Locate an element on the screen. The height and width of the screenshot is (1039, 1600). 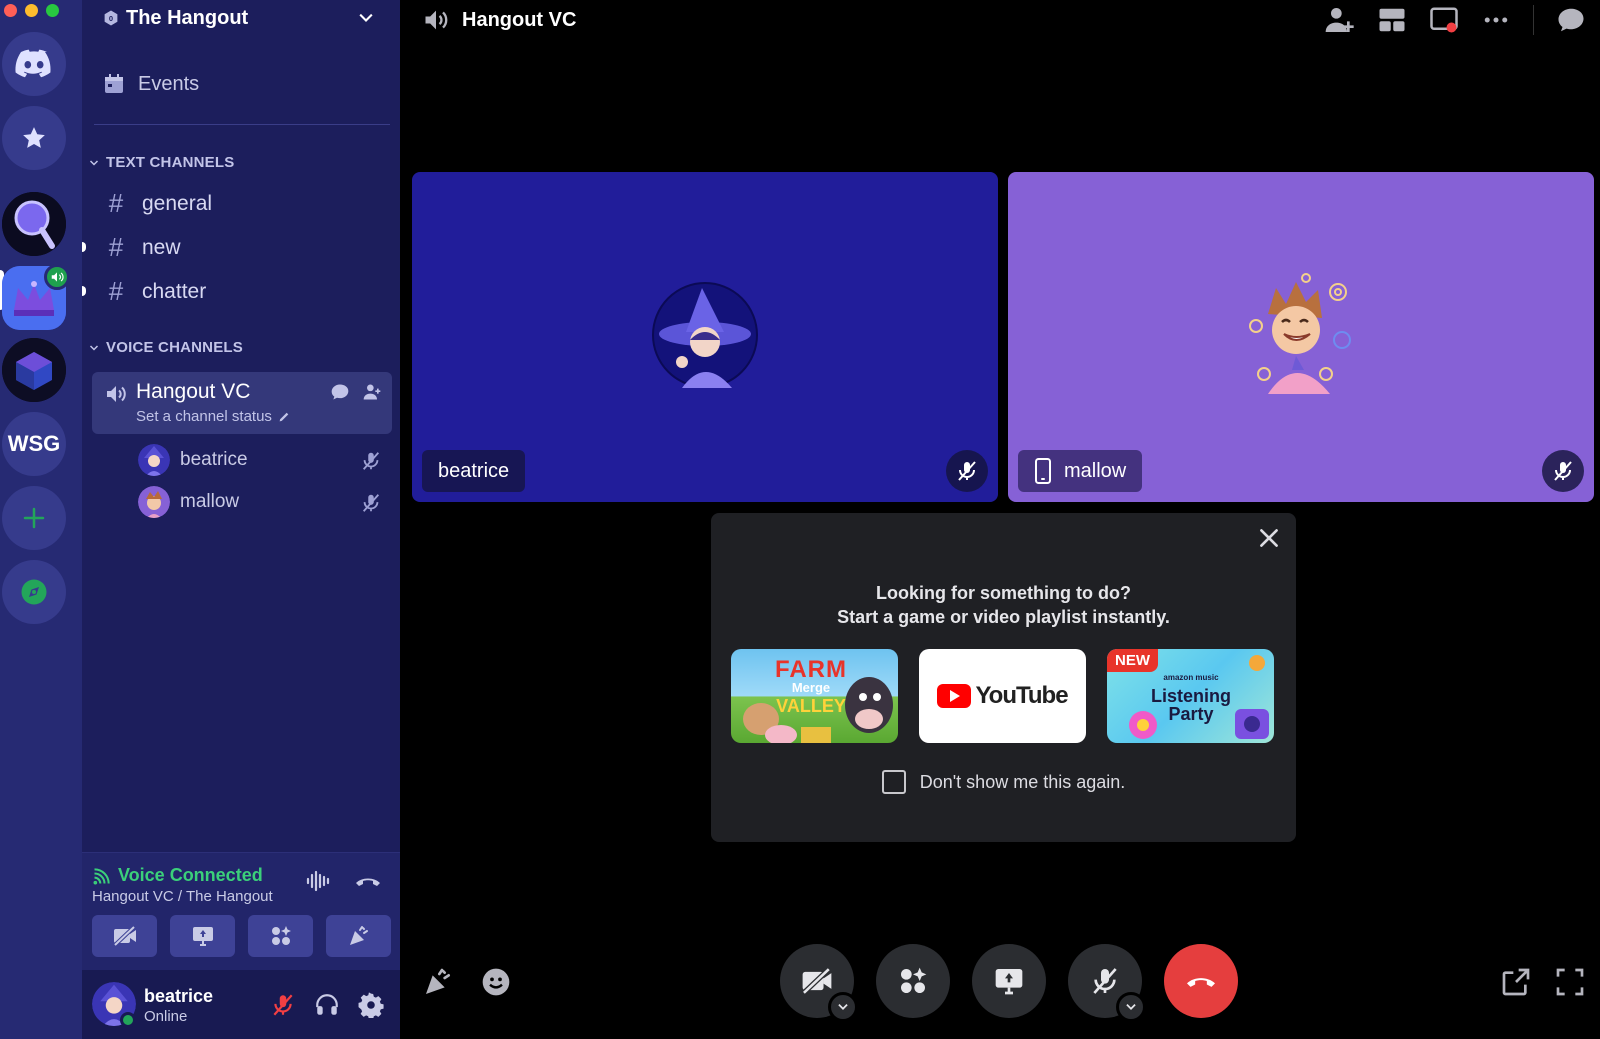
voice-member-mallow: mallow is located at coordinates (188, 502).